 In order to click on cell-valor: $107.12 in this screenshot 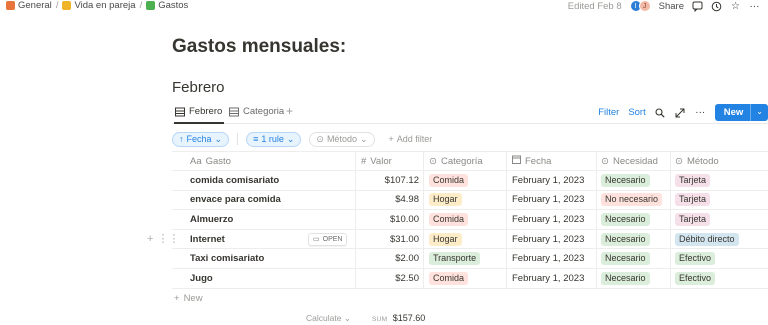, I will do `click(389, 180)`.